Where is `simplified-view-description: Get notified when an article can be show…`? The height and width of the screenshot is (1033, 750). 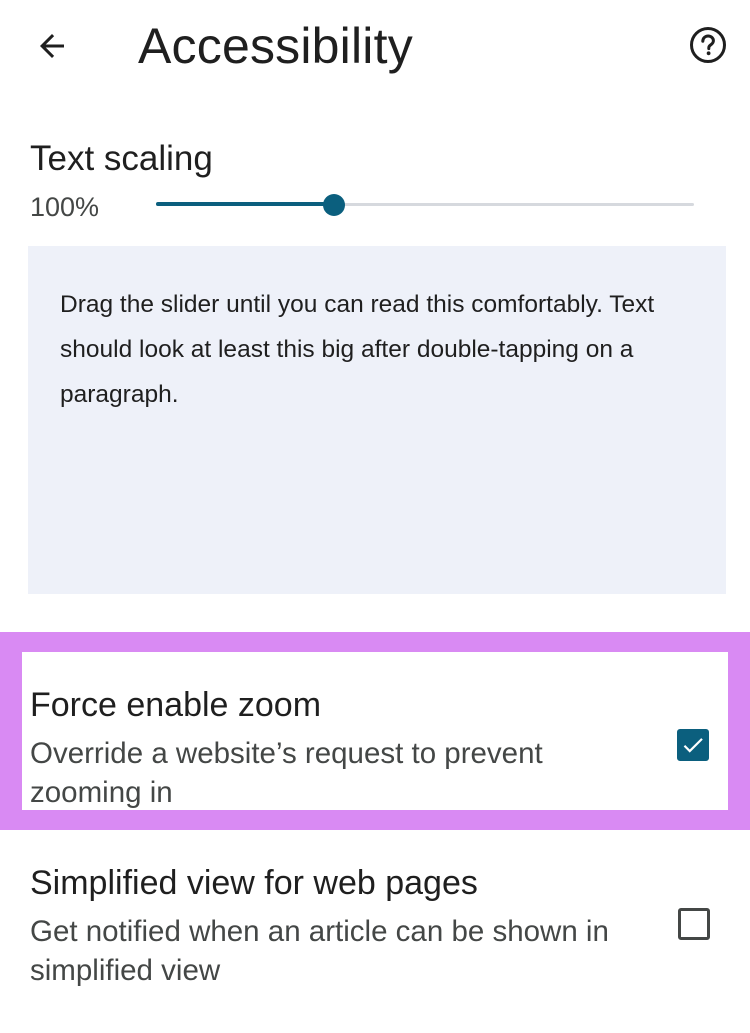
simplified-view-description: Get notified when an article can be show… is located at coordinates (319, 951).